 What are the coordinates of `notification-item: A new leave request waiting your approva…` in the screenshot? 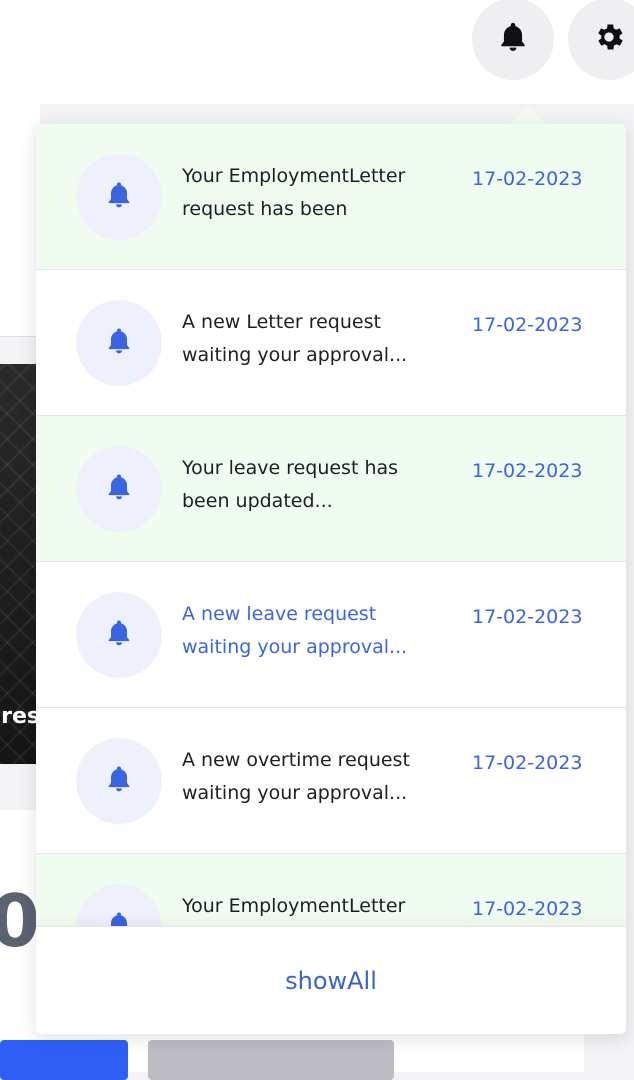 It's located at (331, 635).